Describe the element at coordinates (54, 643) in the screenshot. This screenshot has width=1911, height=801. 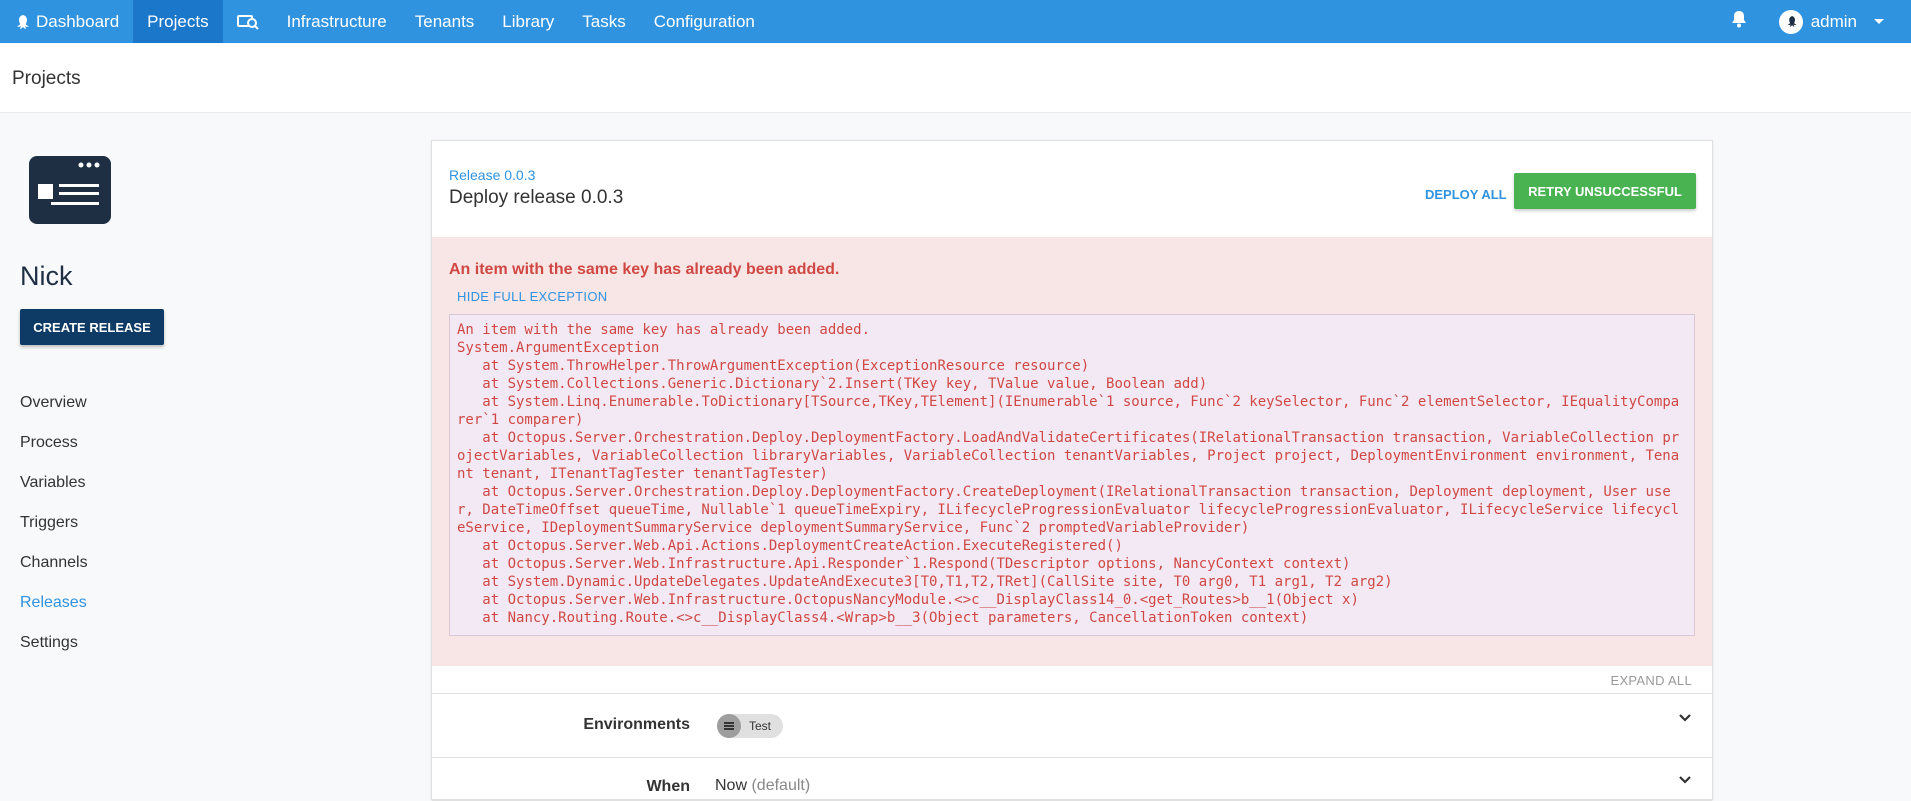
I see `sidebar-item-settings: Settings` at that location.